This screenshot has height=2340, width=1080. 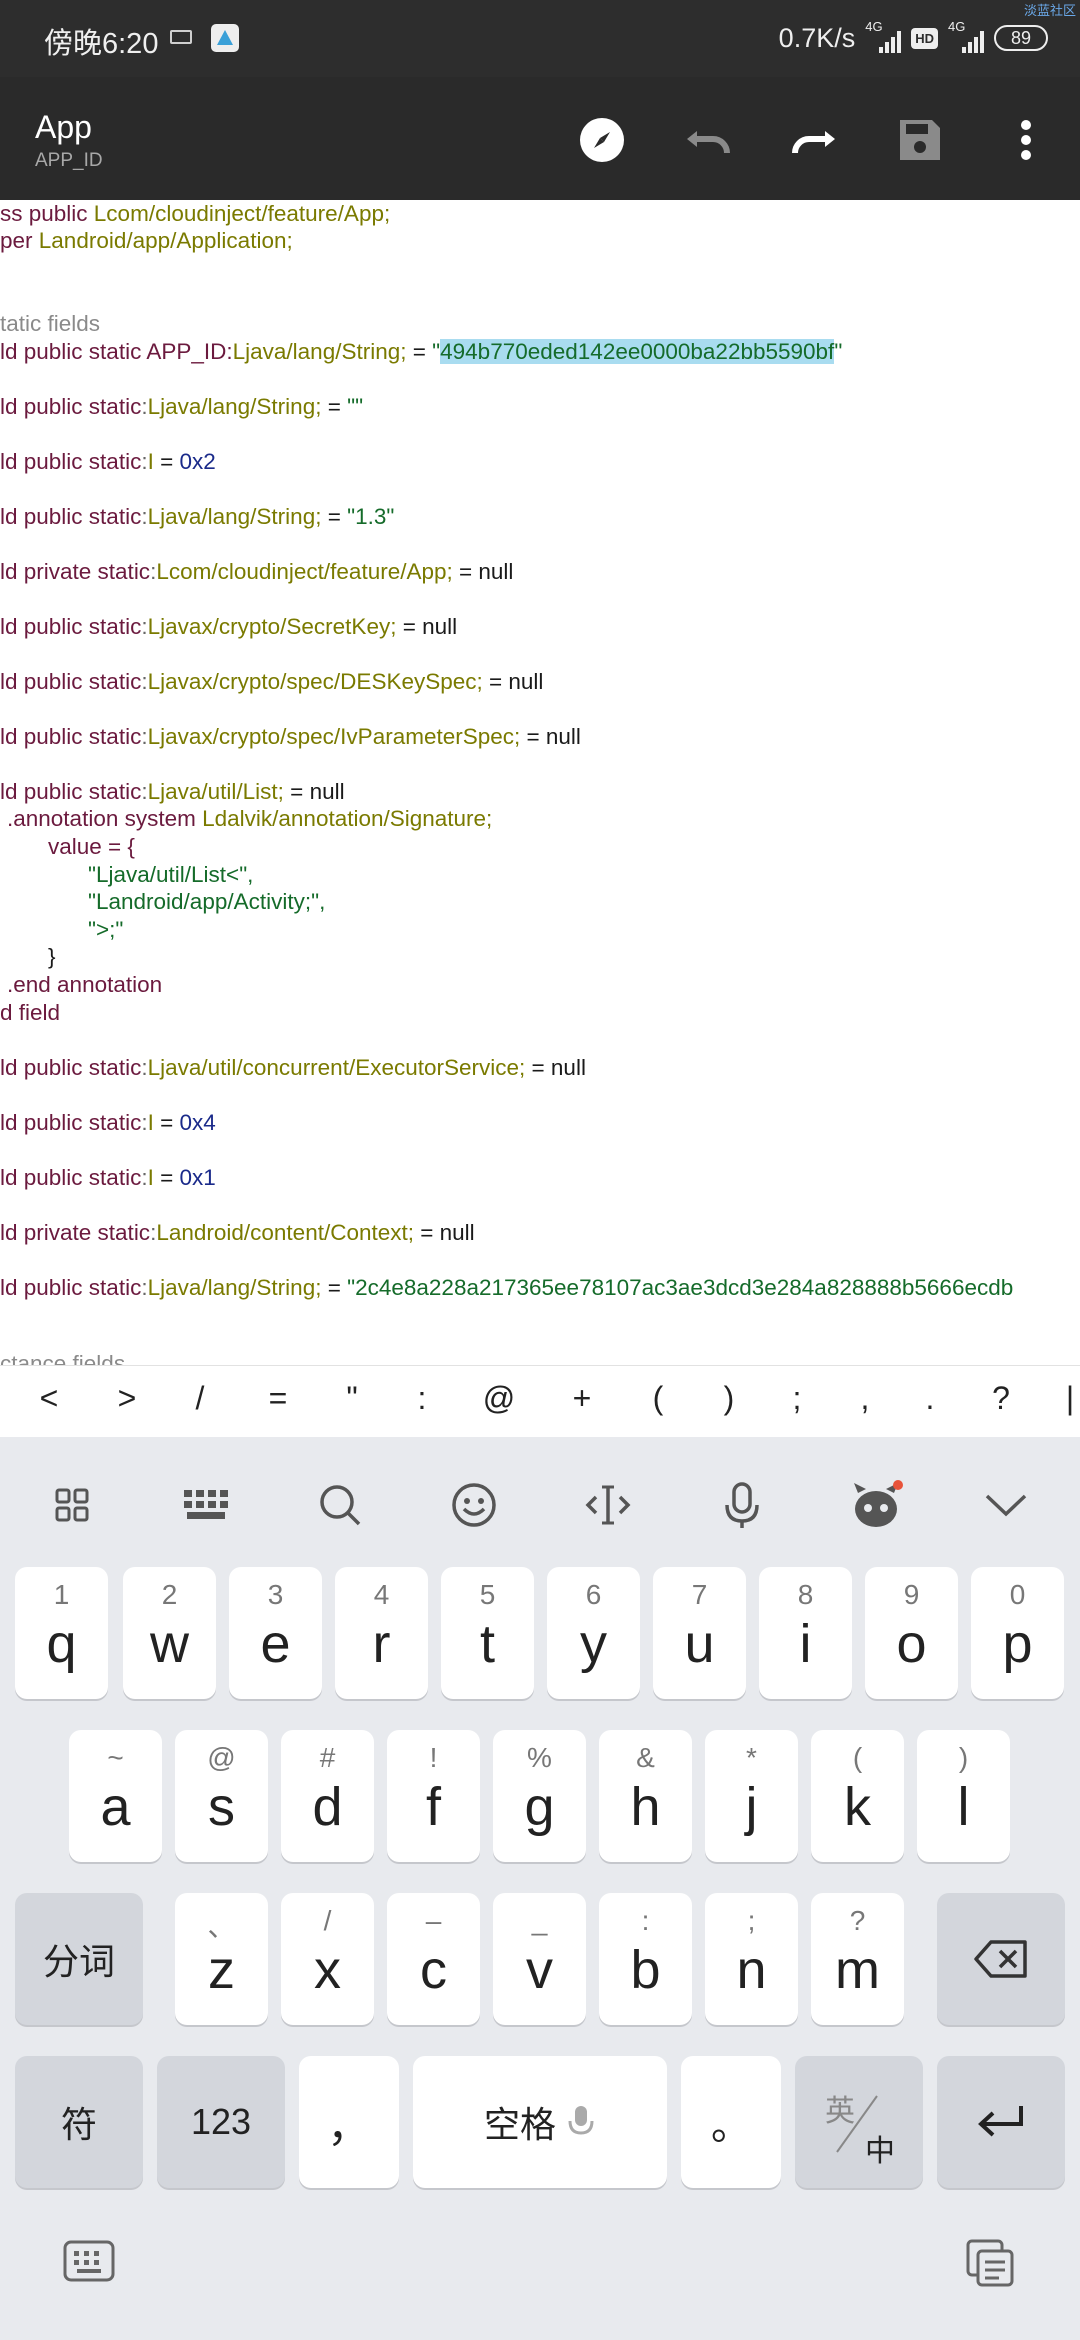 I want to click on key-o: 9o, so click(x=911, y=1633).